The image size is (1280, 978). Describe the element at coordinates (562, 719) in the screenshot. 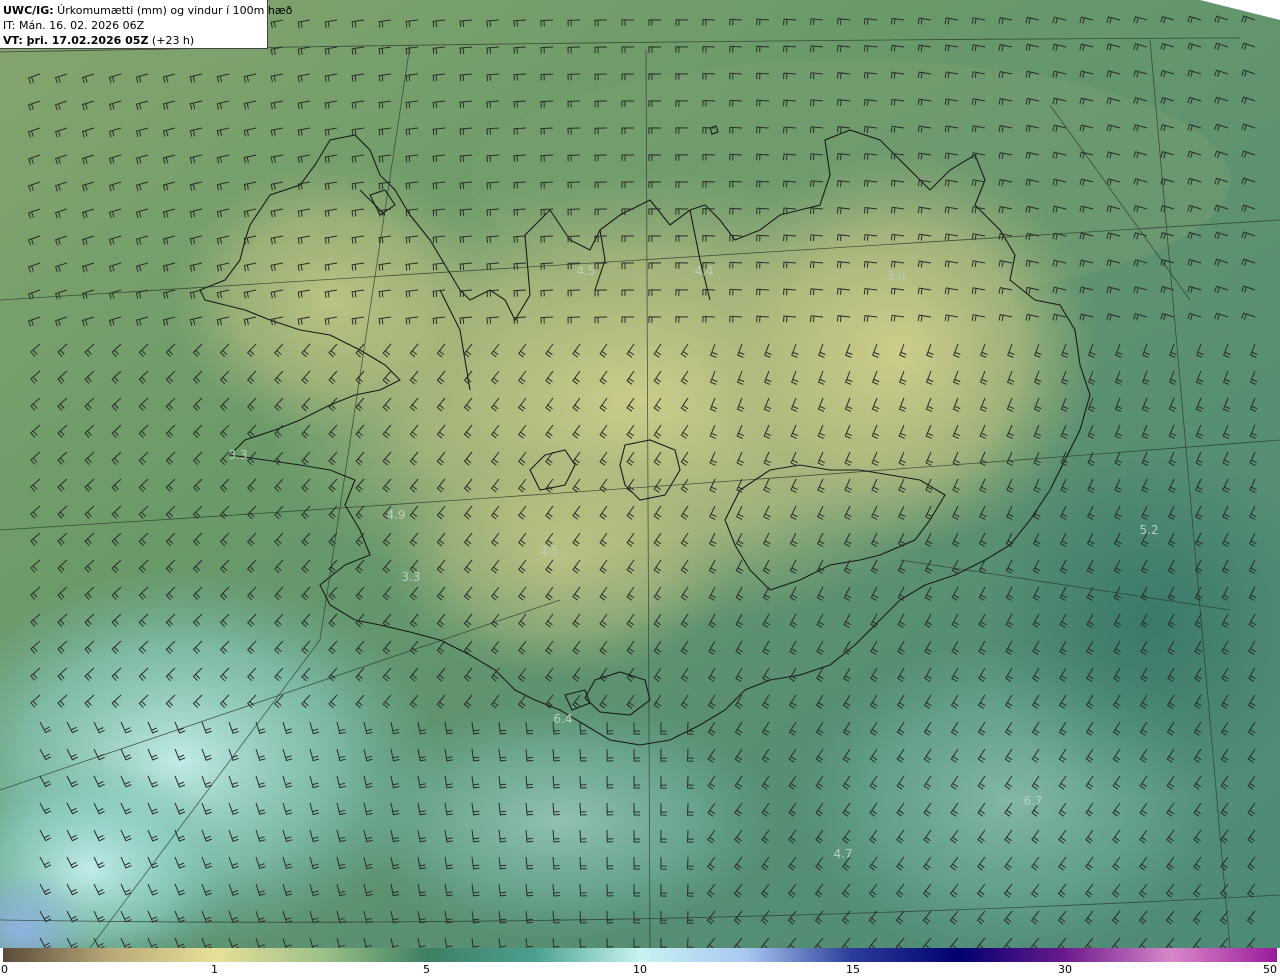

I see `value-label: 6.4` at that location.